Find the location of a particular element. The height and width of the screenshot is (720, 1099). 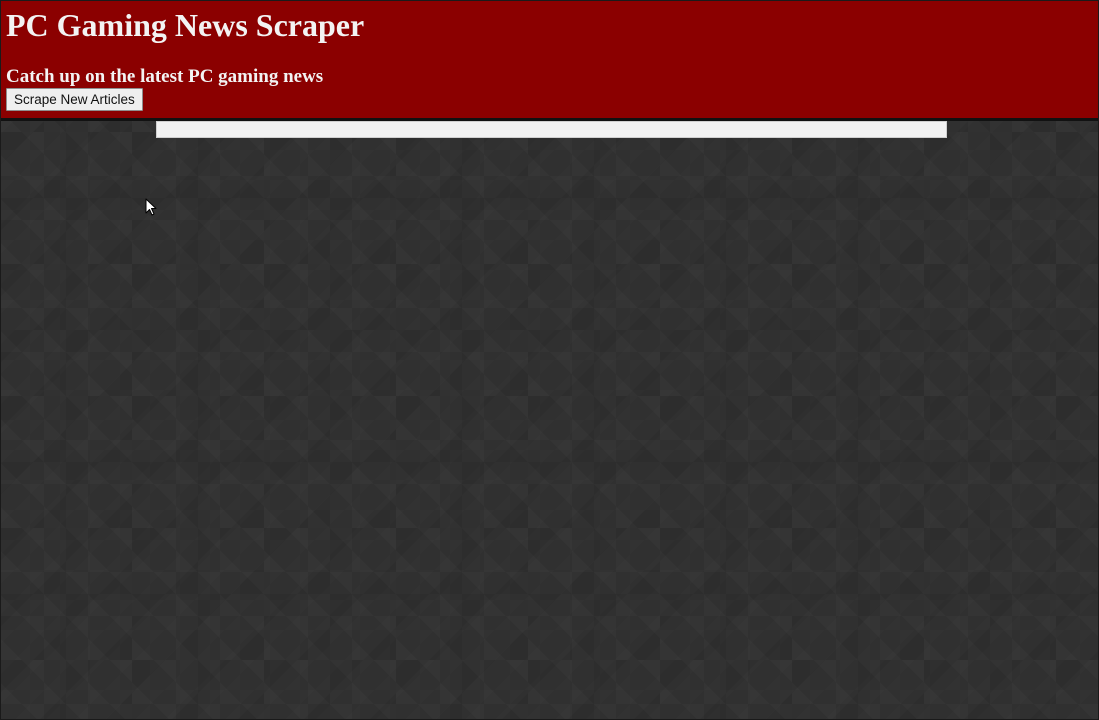

page-subtitle: Catch up on the latest PC gaming news is located at coordinates (165, 76).